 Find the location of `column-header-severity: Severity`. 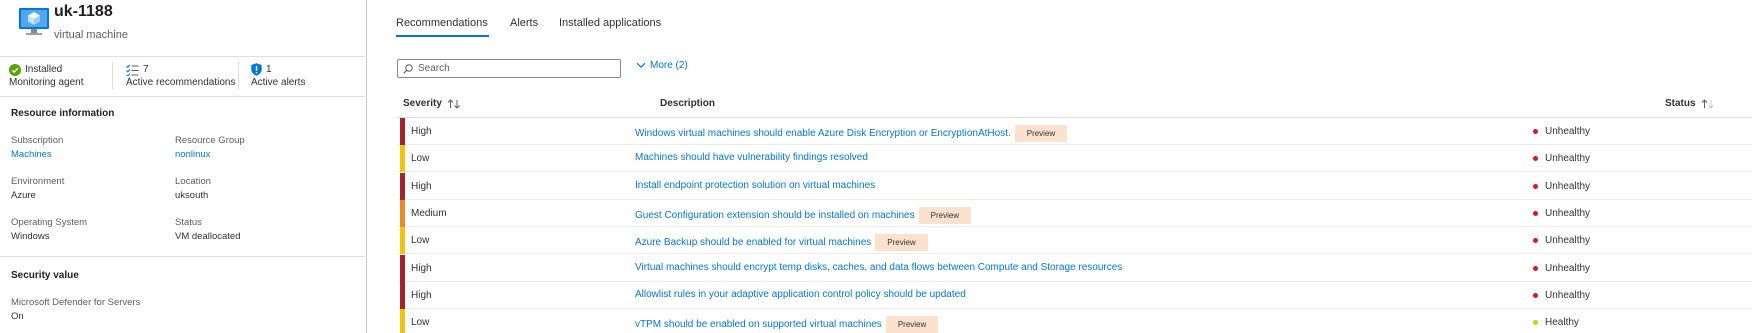

column-header-severity: Severity is located at coordinates (432, 103).